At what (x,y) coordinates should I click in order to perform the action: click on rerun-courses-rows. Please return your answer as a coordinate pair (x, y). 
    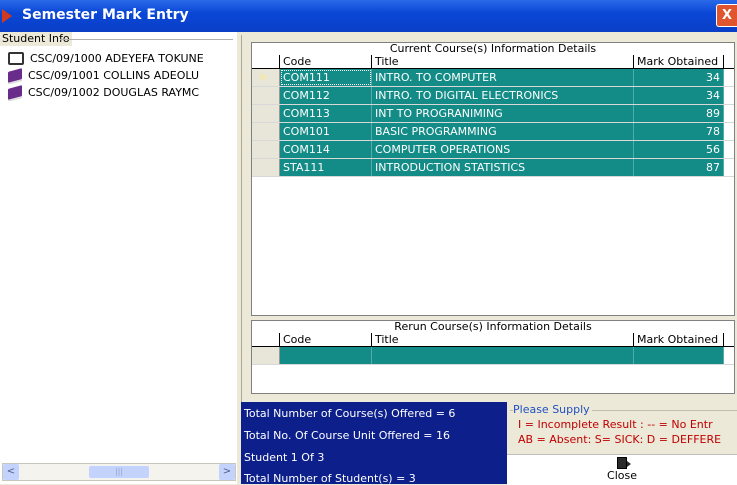
    Looking at the image, I should click on (493, 356).